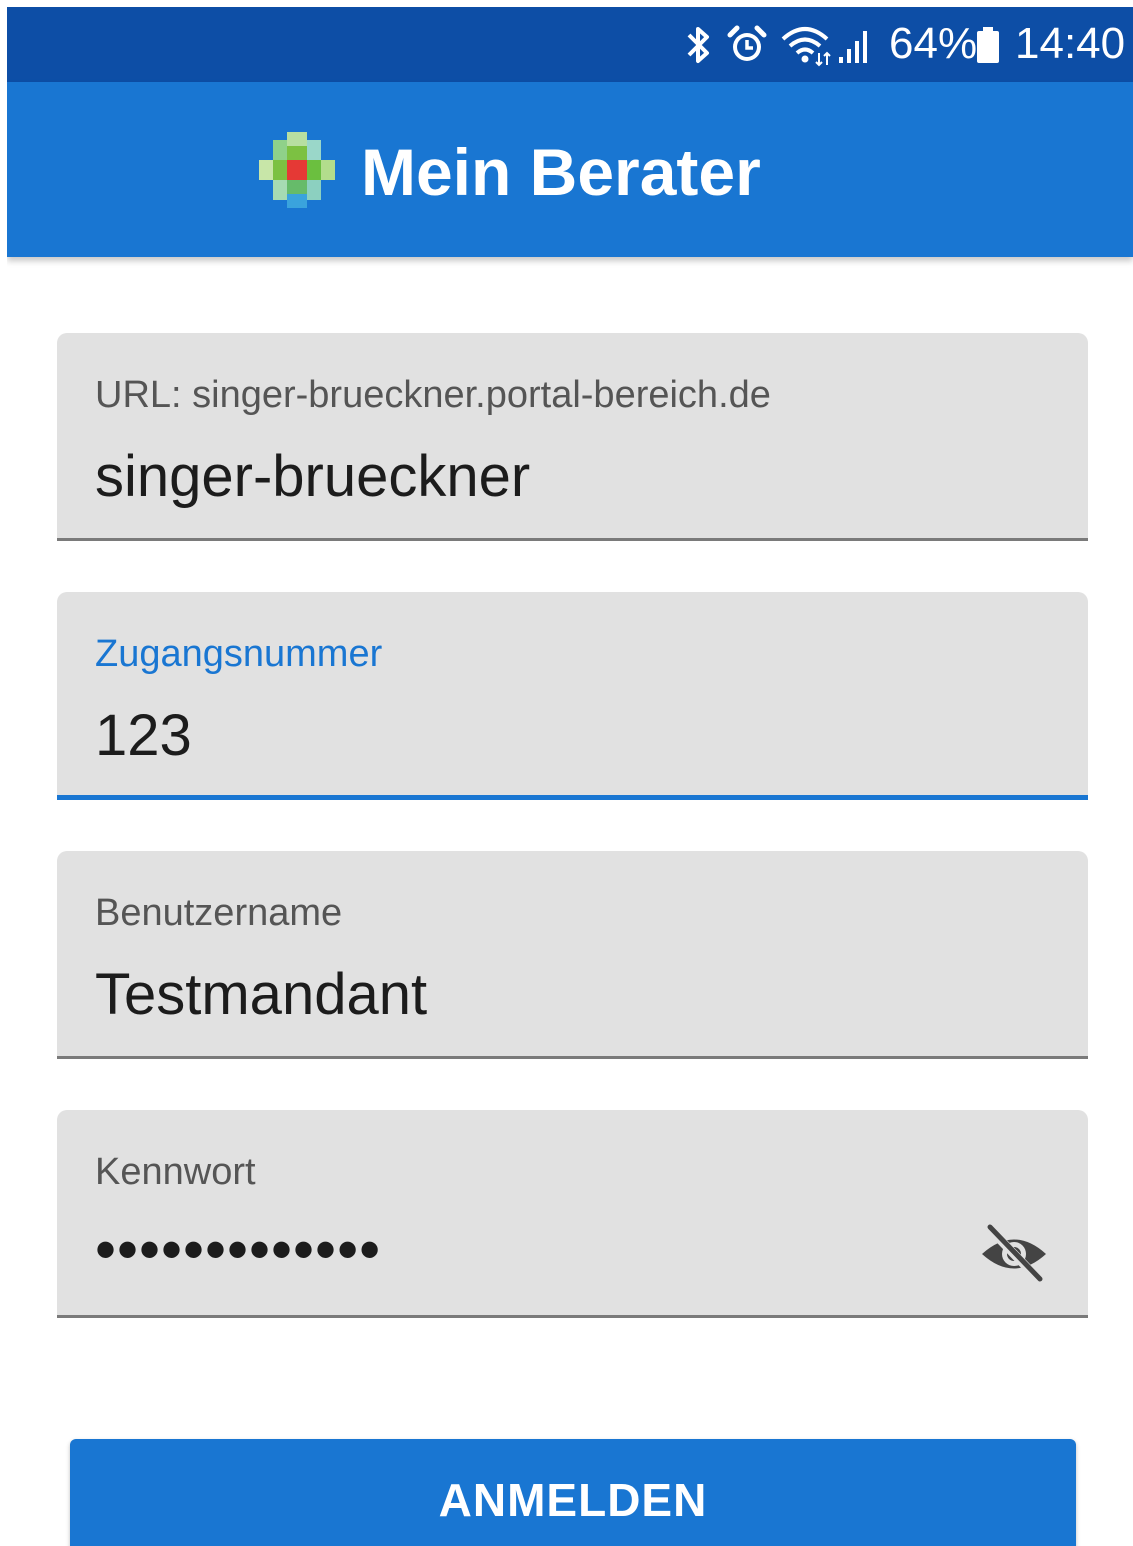 The height and width of the screenshot is (1546, 1133). I want to click on cell-signal-icon, so click(855, 44).